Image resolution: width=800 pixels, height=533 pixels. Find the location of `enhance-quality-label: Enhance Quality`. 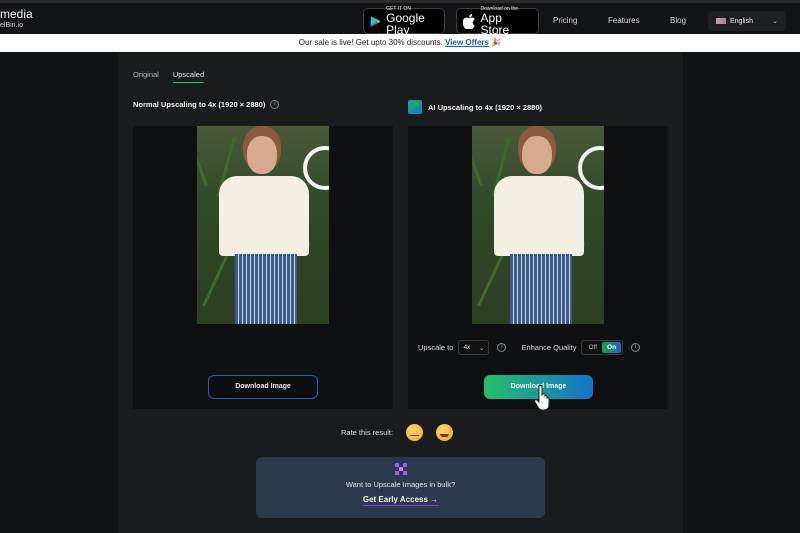

enhance-quality-label: Enhance Quality is located at coordinates (549, 347).